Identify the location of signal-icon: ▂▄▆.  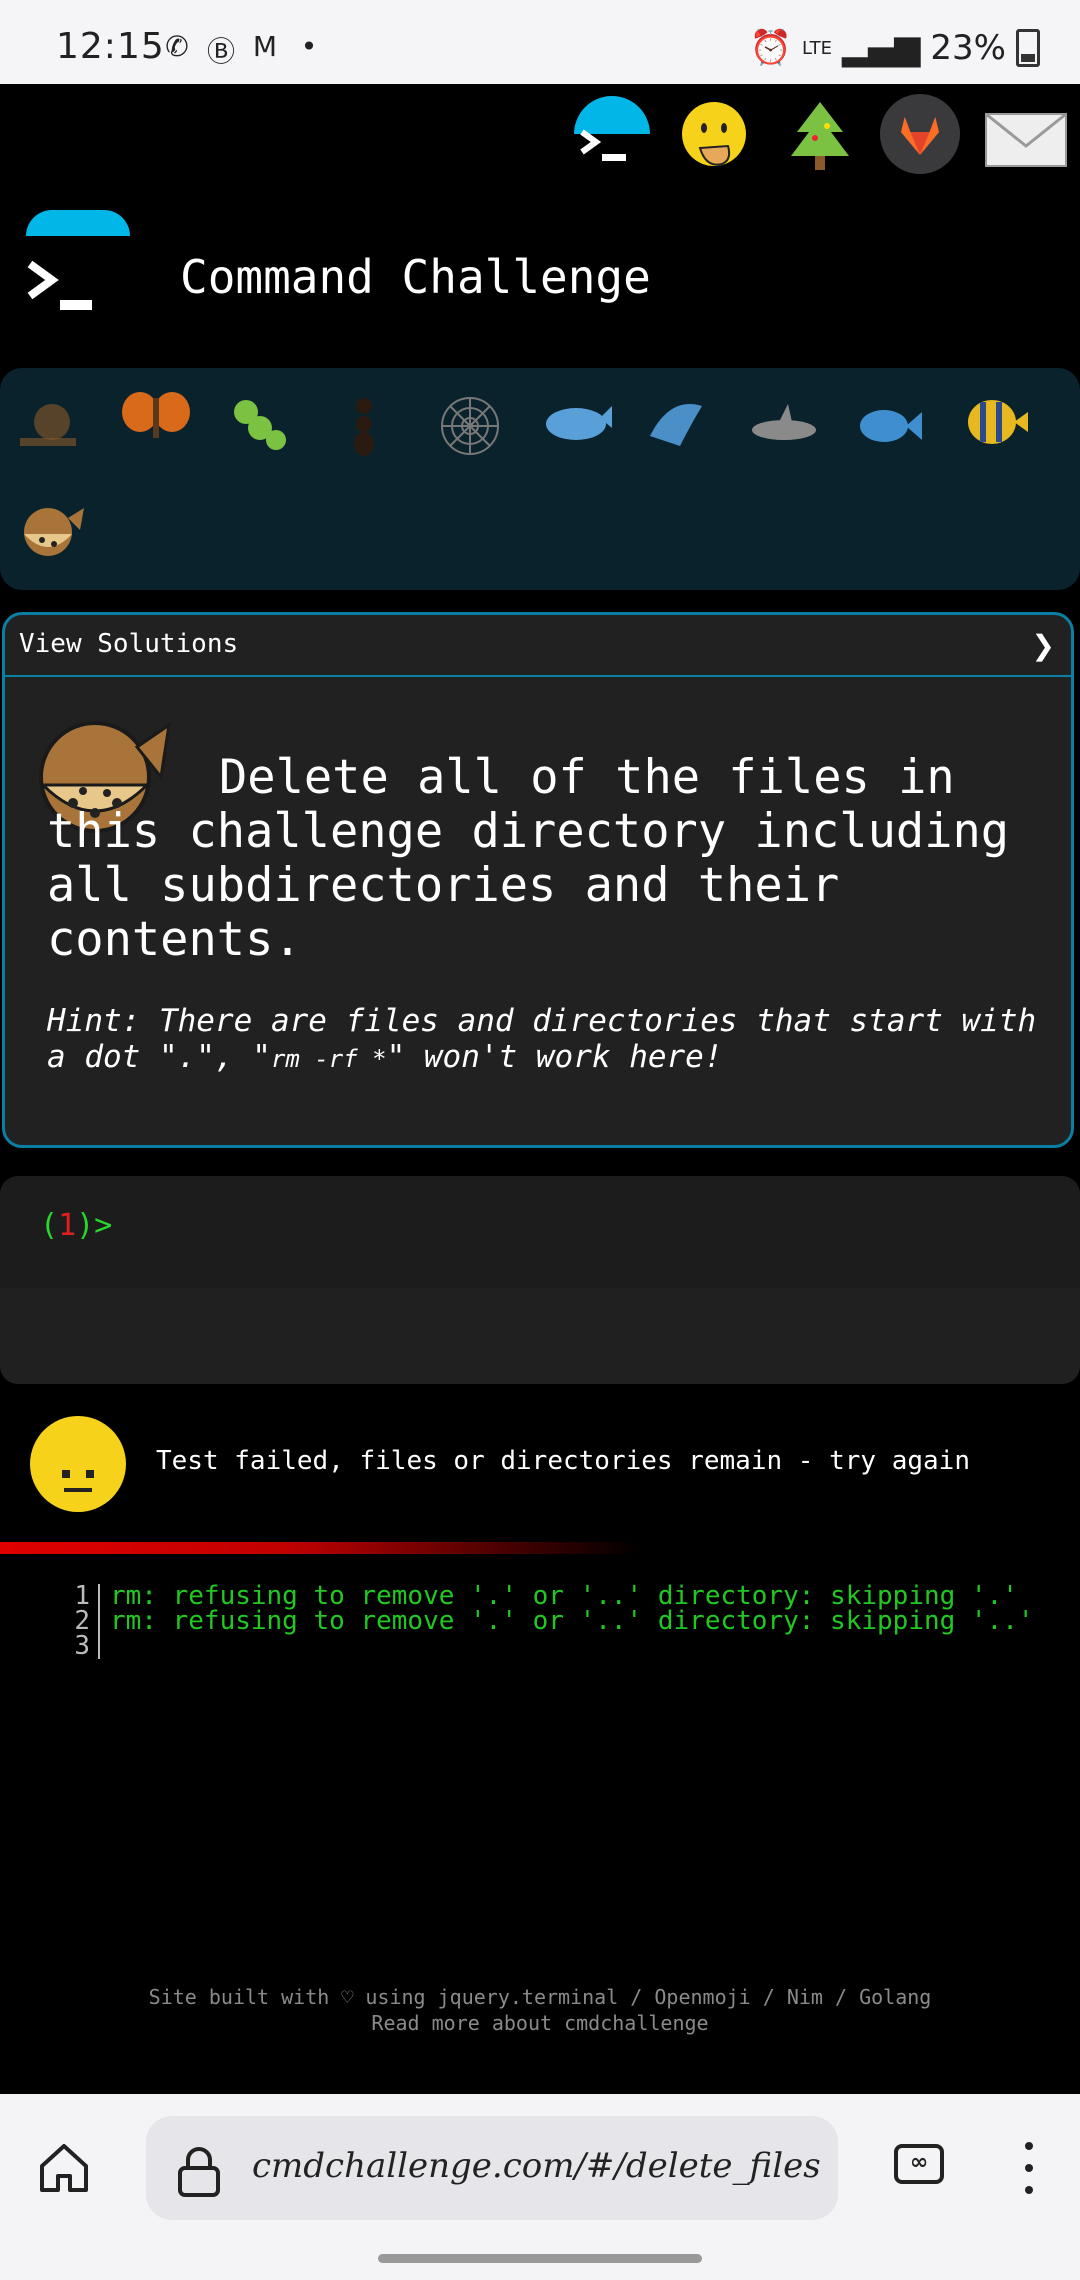
(881, 48).